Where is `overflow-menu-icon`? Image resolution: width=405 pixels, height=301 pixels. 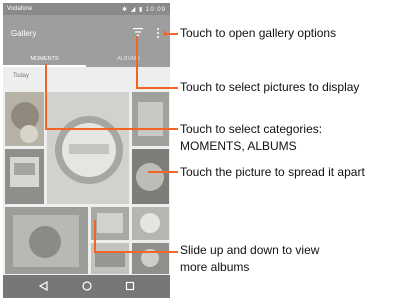
overflow-menu-icon is located at coordinates (158, 34).